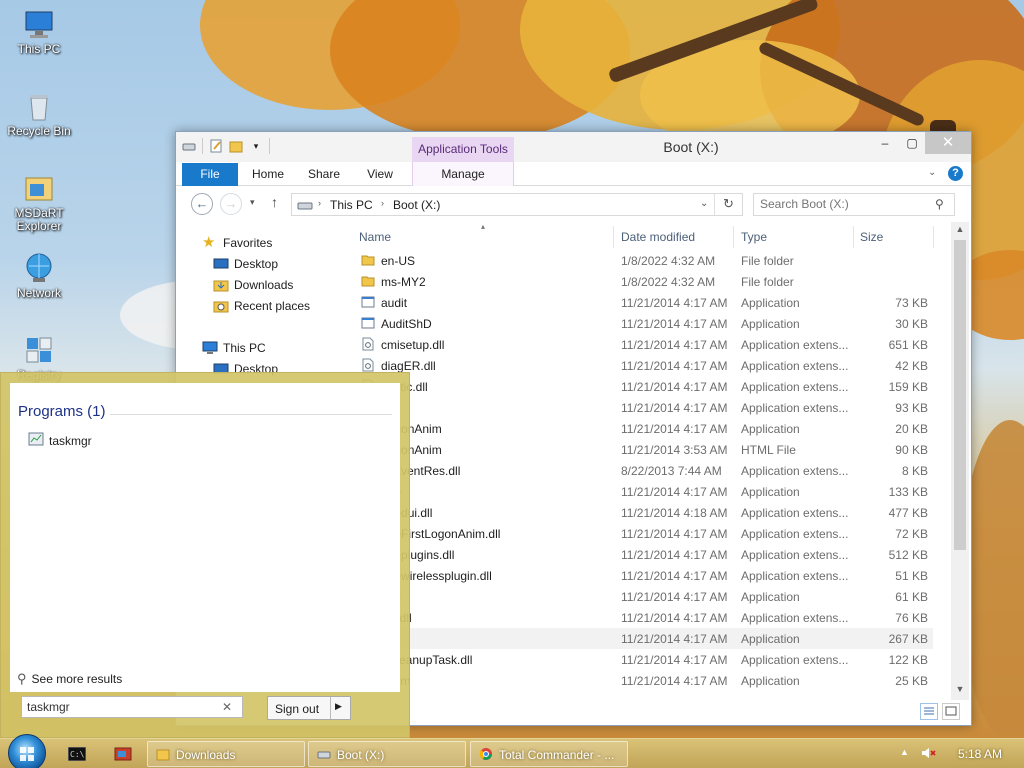 Image resolution: width=1024 pixels, height=768 pixels. Describe the element at coordinates (643, 680) in the screenshot. I see `file-row: psqm11/21/2014 4:17 AMApplication25 KB` at that location.